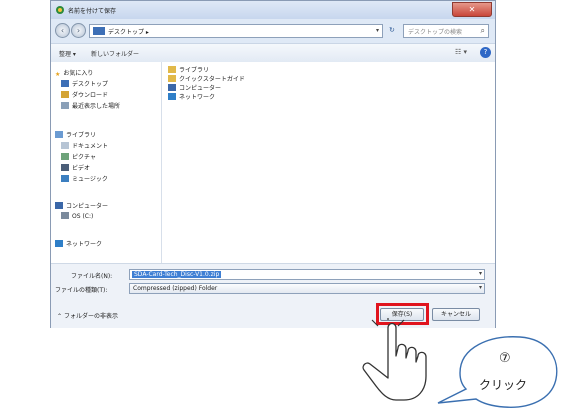 The height and width of the screenshot is (413, 562). Describe the element at coordinates (206, 78) in the screenshot. I see `list-item: クイックスタートガイド` at that location.